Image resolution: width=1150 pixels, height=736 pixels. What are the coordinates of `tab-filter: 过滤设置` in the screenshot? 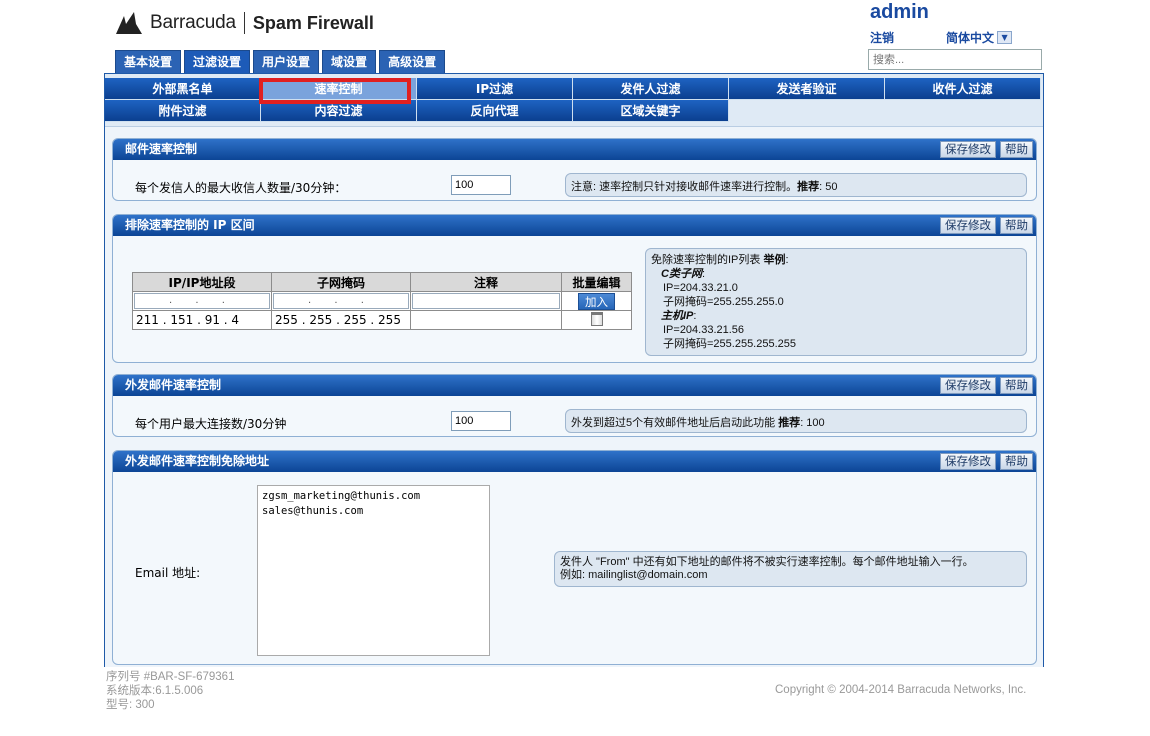 It's located at (217, 61).